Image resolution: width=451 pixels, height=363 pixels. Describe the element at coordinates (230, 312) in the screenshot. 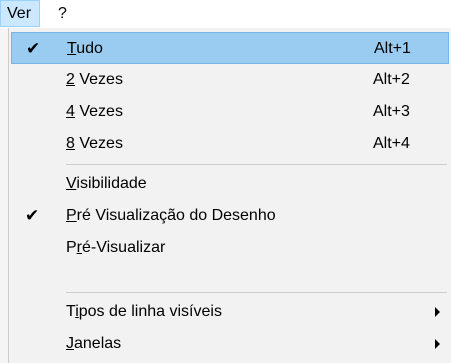

I see `menu-item-tipos-de-linha: Tipos de linha visíveis` at that location.